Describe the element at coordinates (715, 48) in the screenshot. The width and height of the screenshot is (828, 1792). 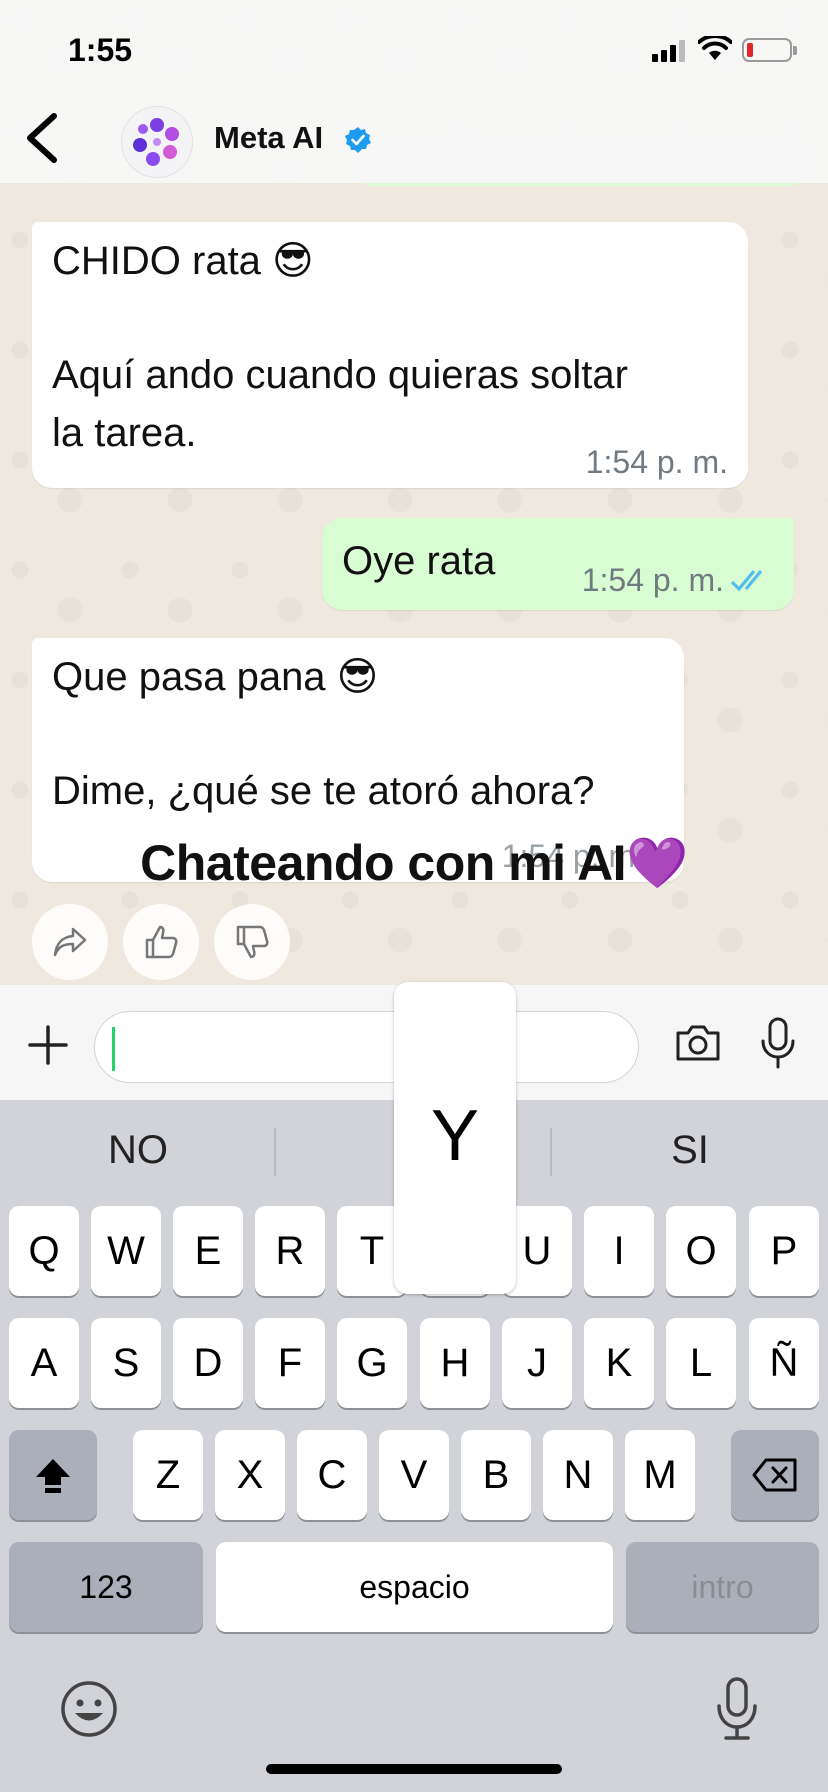
I see `wifi-icon` at that location.